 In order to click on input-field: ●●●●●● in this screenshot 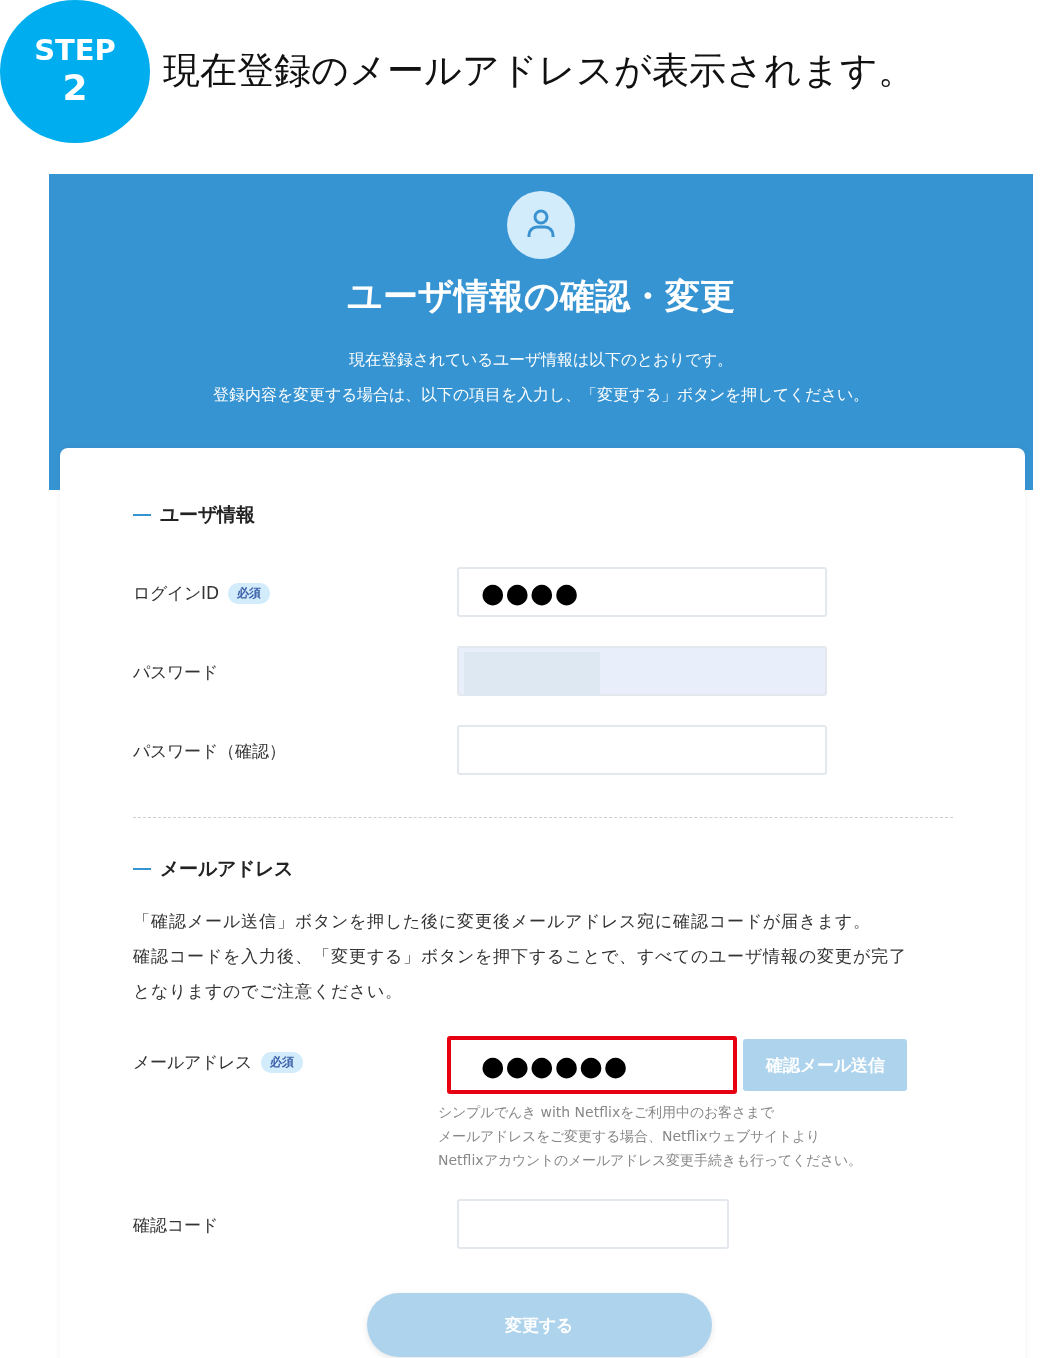, I will do `click(592, 1065)`.